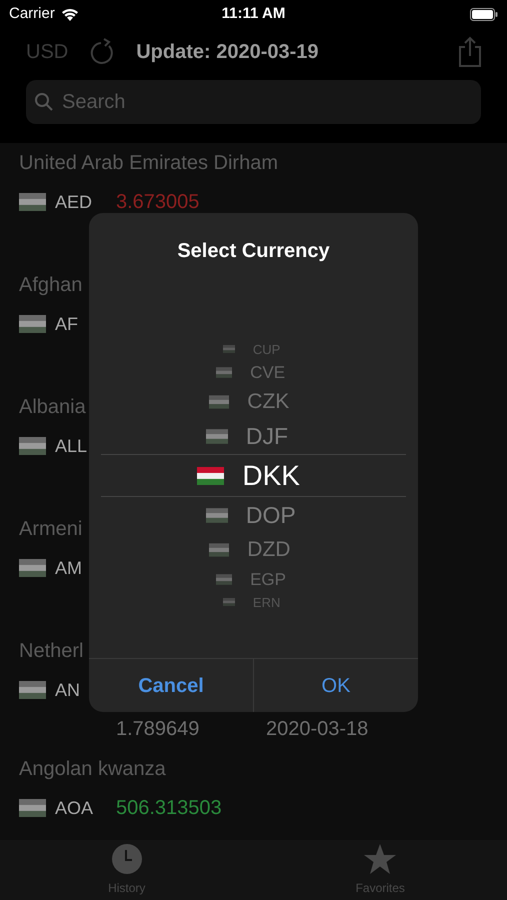  I want to click on search-field: Search, so click(253, 102).